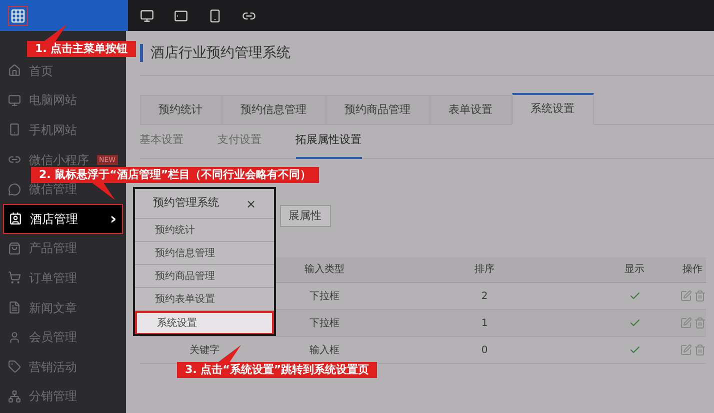 This screenshot has height=413, width=714. What do you see at coordinates (18, 16) in the screenshot?
I see `main-menu-button` at bounding box center [18, 16].